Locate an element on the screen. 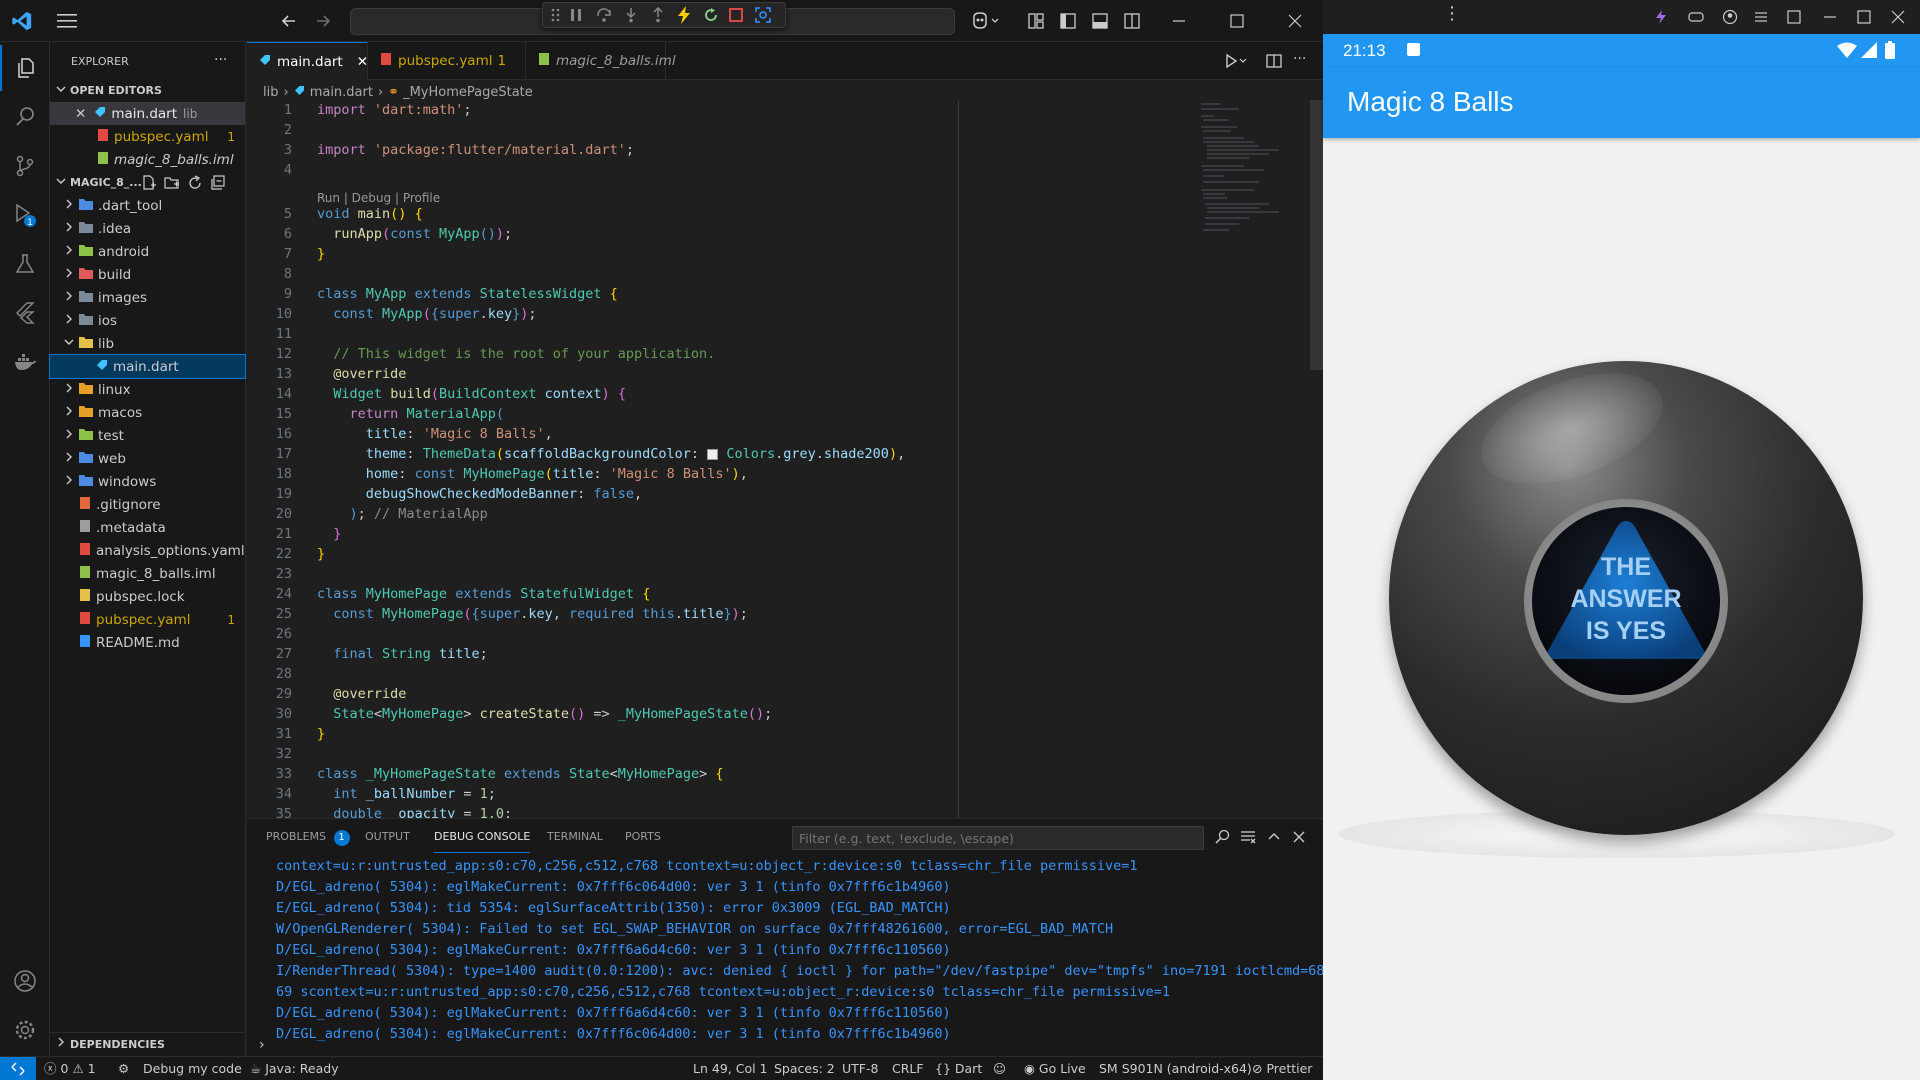 Image resolution: width=1920 pixels, height=1080 pixels. restart-icon is located at coordinates (711, 15).